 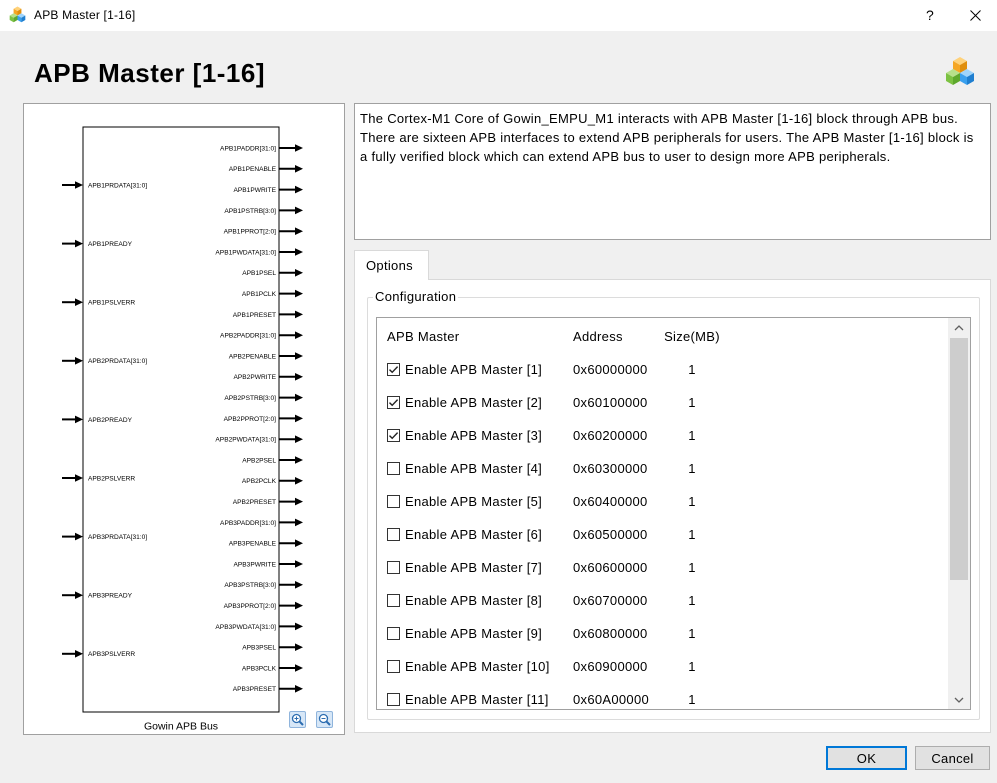 I want to click on input-port: APB2PRDATA[31:0], so click(x=104, y=361).